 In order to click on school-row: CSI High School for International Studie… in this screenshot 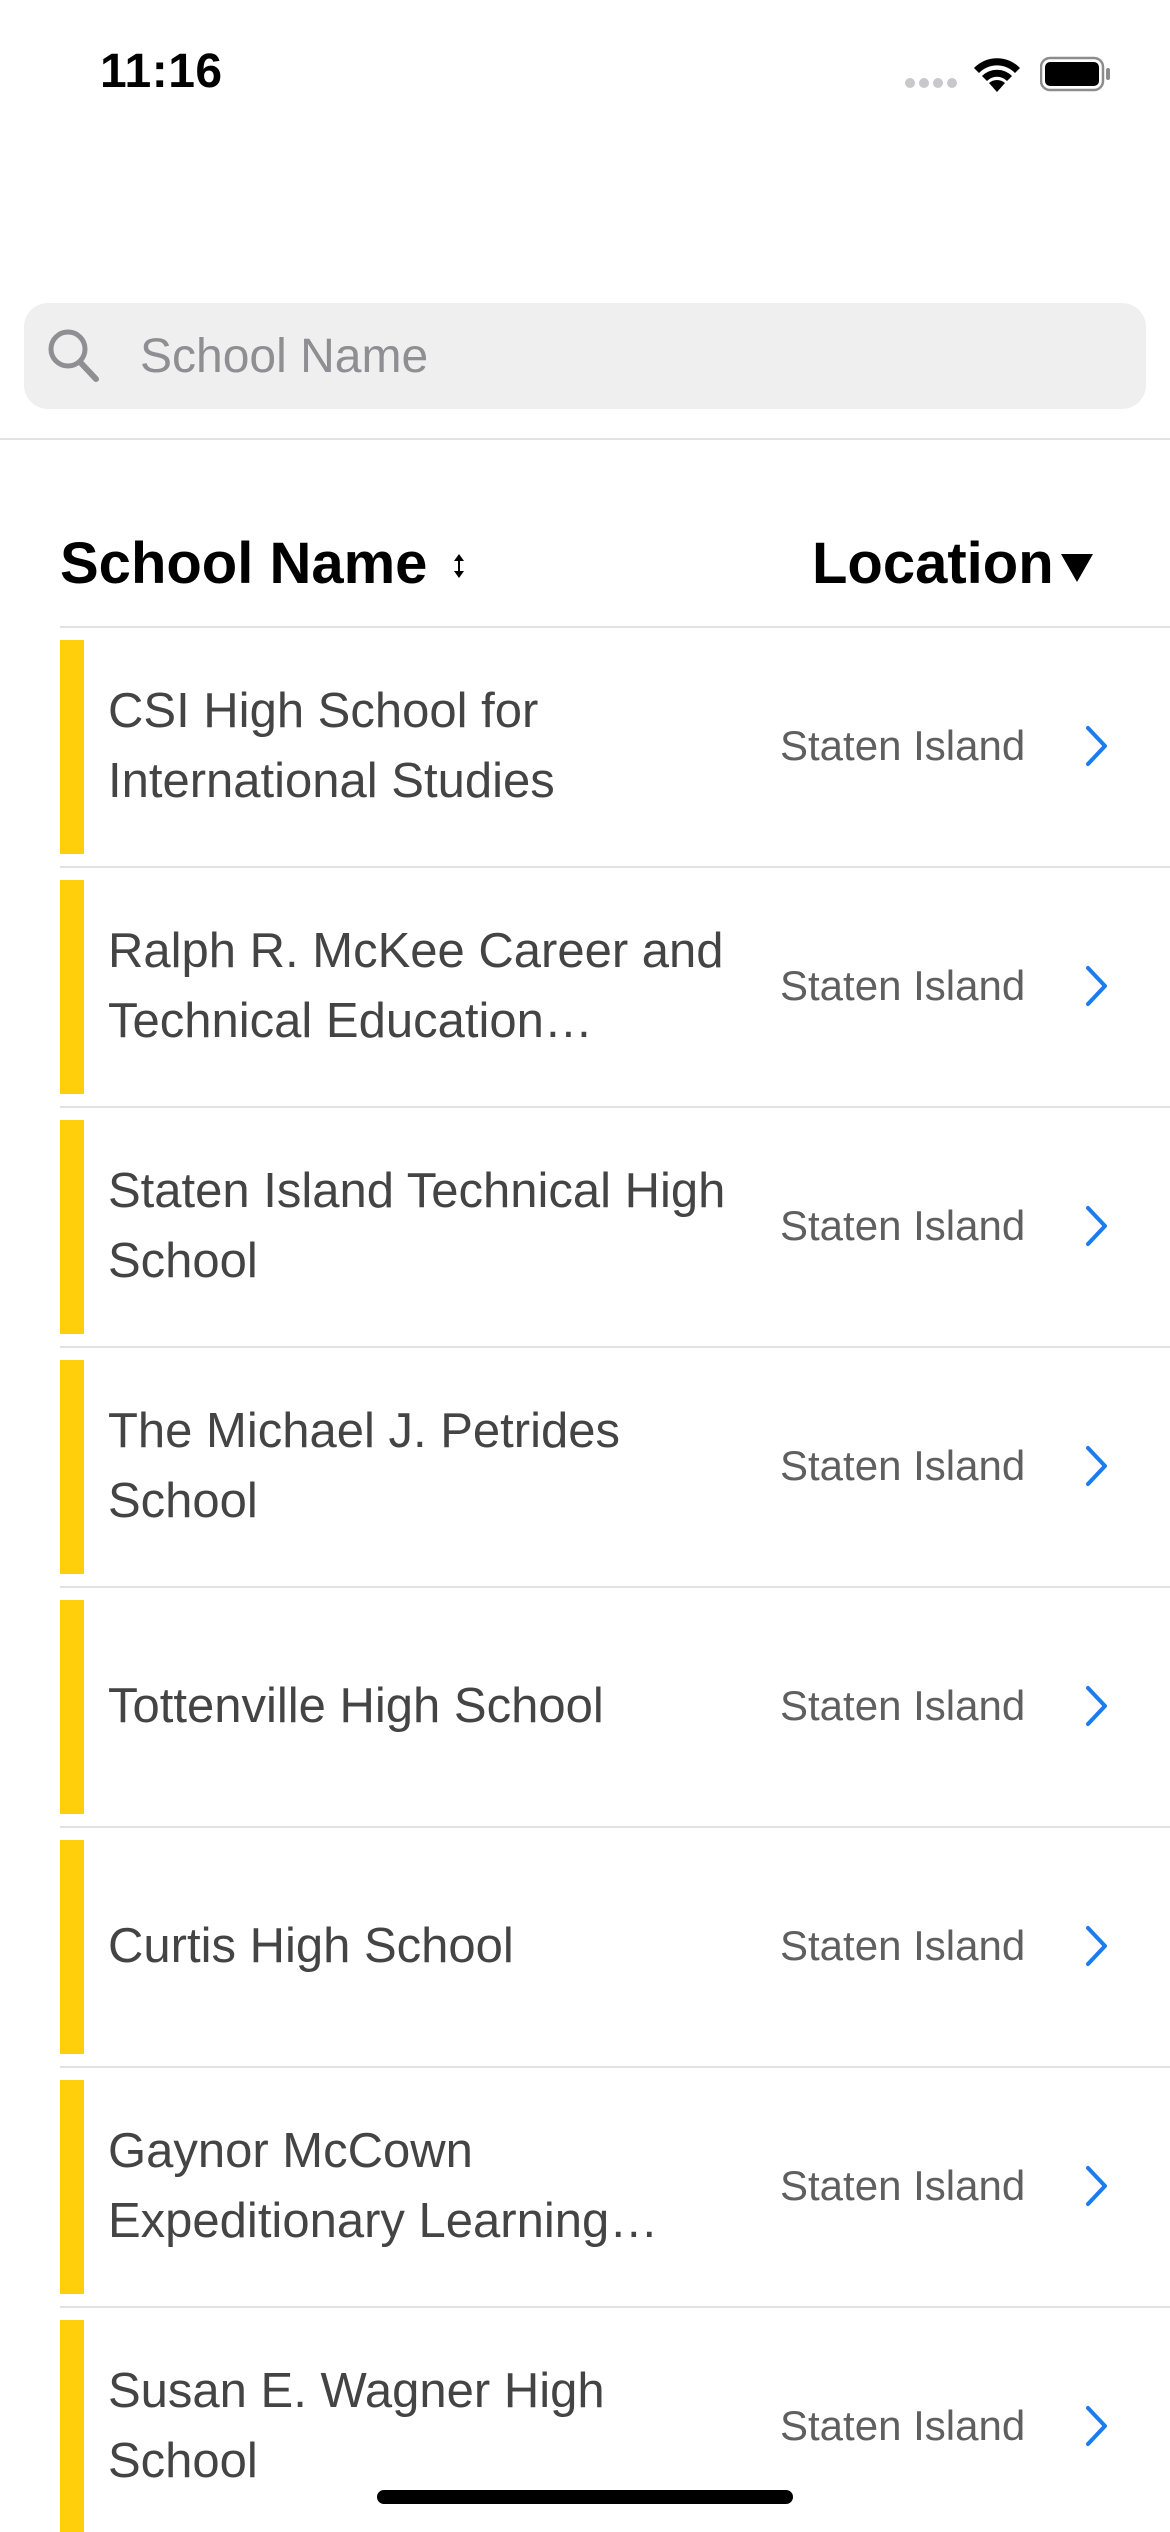, I will do `click(615, 746)`.